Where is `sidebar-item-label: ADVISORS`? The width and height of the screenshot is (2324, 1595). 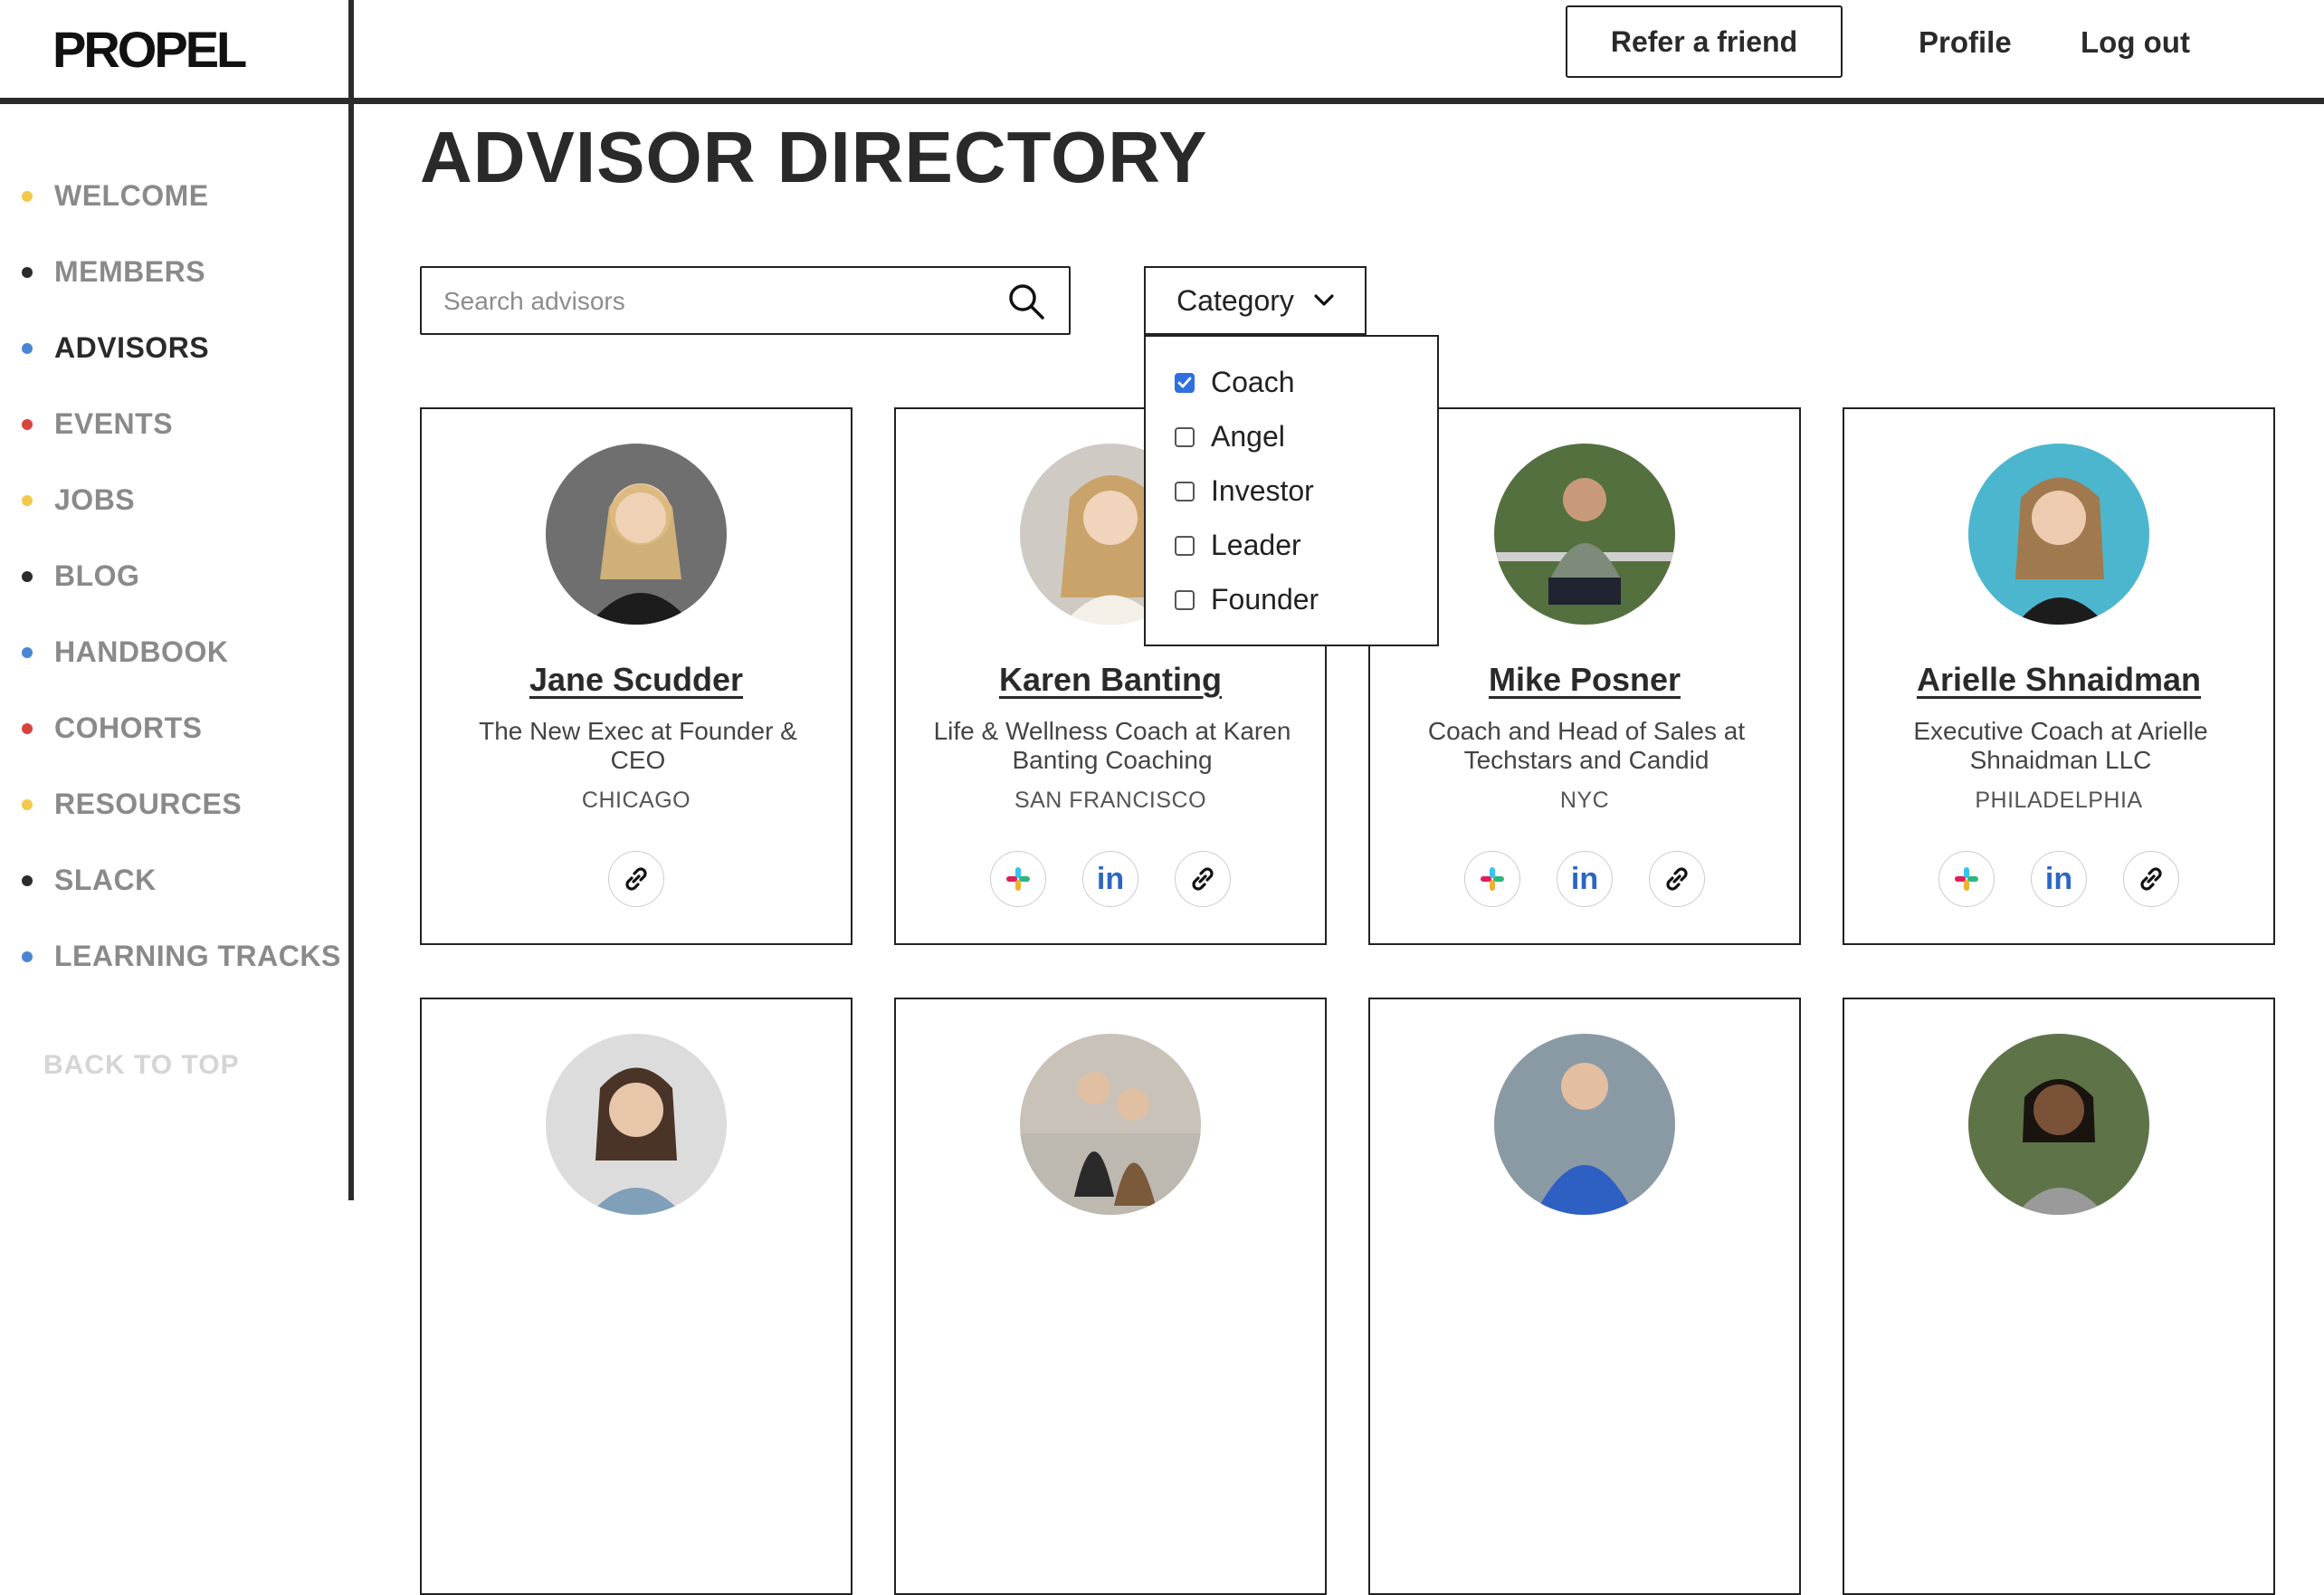 sidebar-item-label: ADVISORS is located at coordinates (132, 347).